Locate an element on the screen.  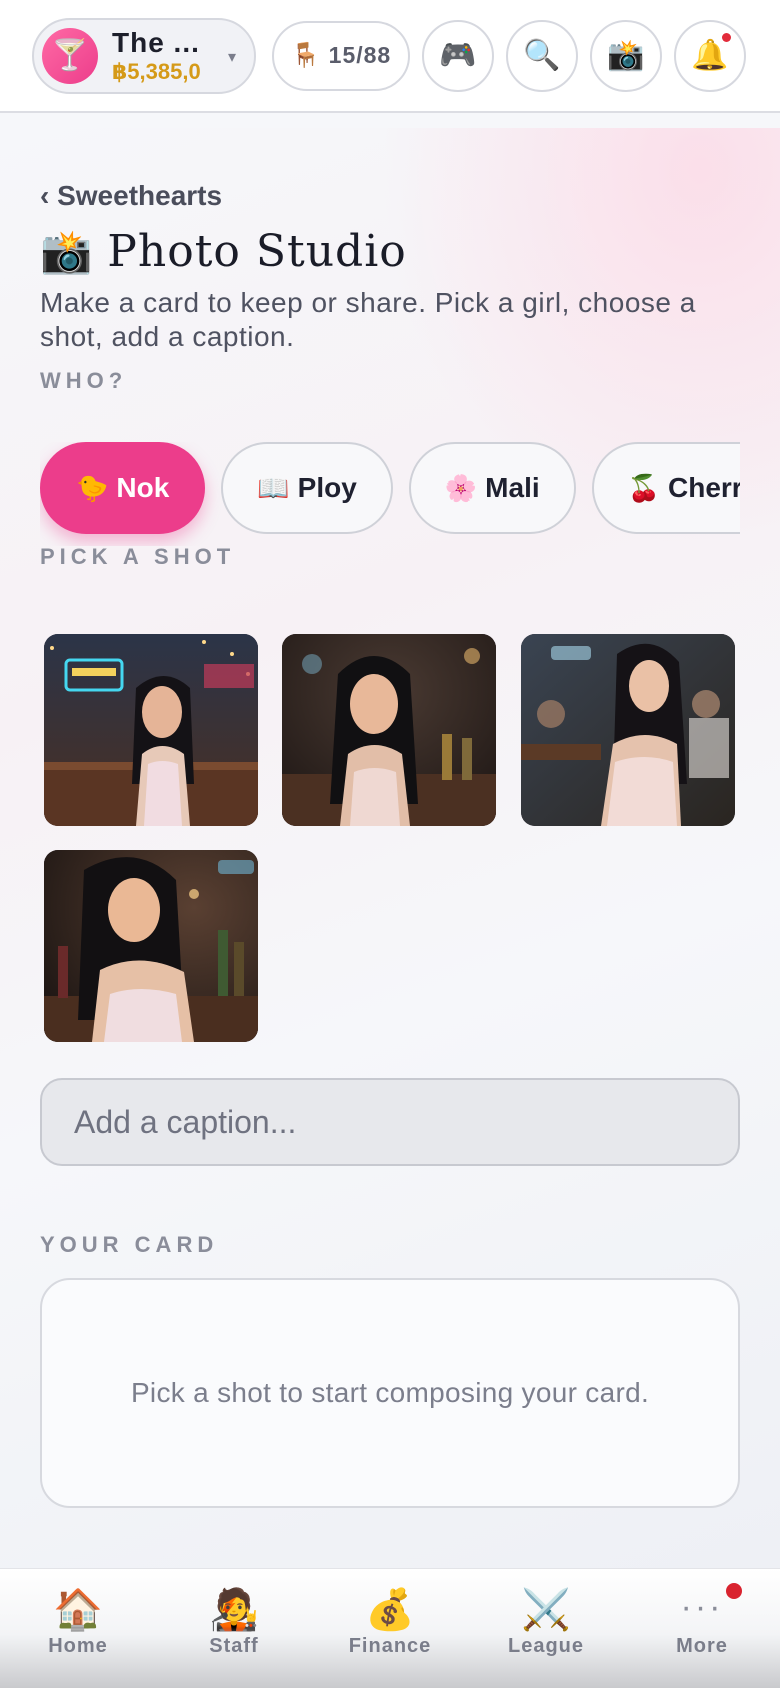
chick-icon: 🐤 is located at coordinates (92, 487).